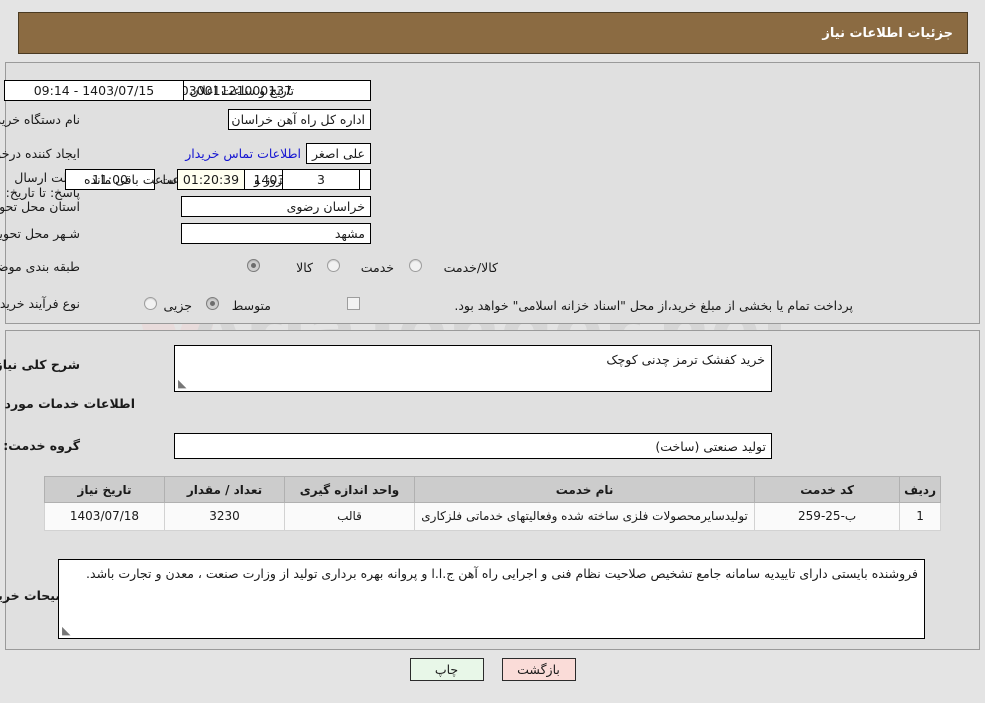  I want to click on radio-category-kala-khedmat, so click(415, 265).